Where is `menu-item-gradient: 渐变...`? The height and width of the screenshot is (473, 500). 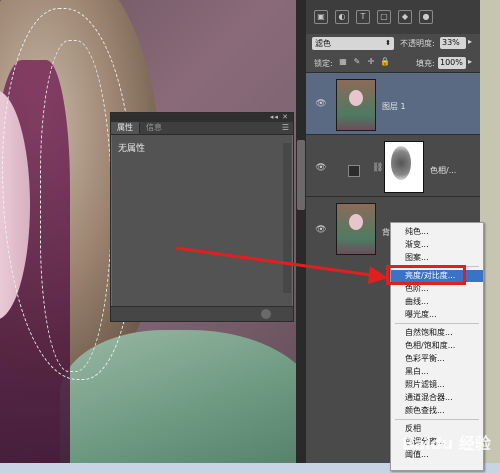 menu-item-gradient: 渐变... is located at coordinates (437, 245).